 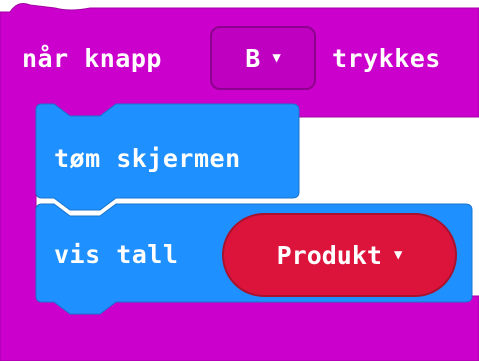 What do you see at coordinates (253, 58) in the screenshot?
I see `button-select-value: B` at bounding box center [253, 58].